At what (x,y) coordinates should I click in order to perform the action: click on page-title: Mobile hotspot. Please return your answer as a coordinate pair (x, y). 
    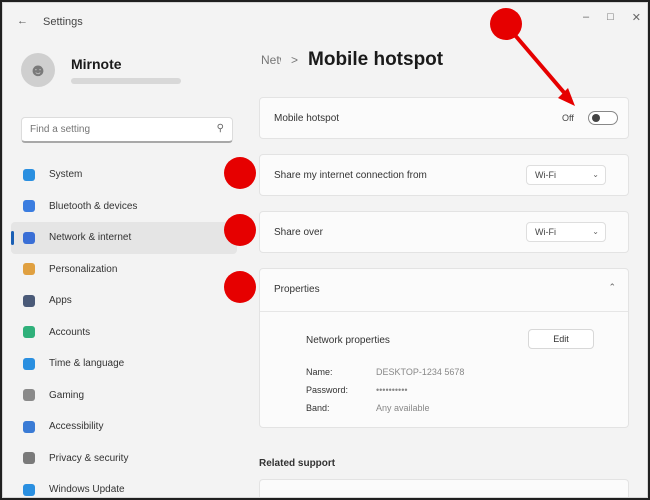
    Looking at the image, I should click on (376, 59).